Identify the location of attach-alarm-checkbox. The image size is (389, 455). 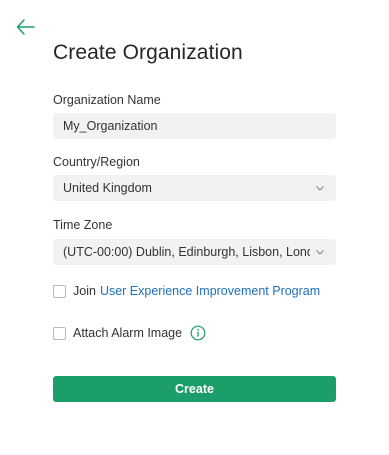
(59, 333).